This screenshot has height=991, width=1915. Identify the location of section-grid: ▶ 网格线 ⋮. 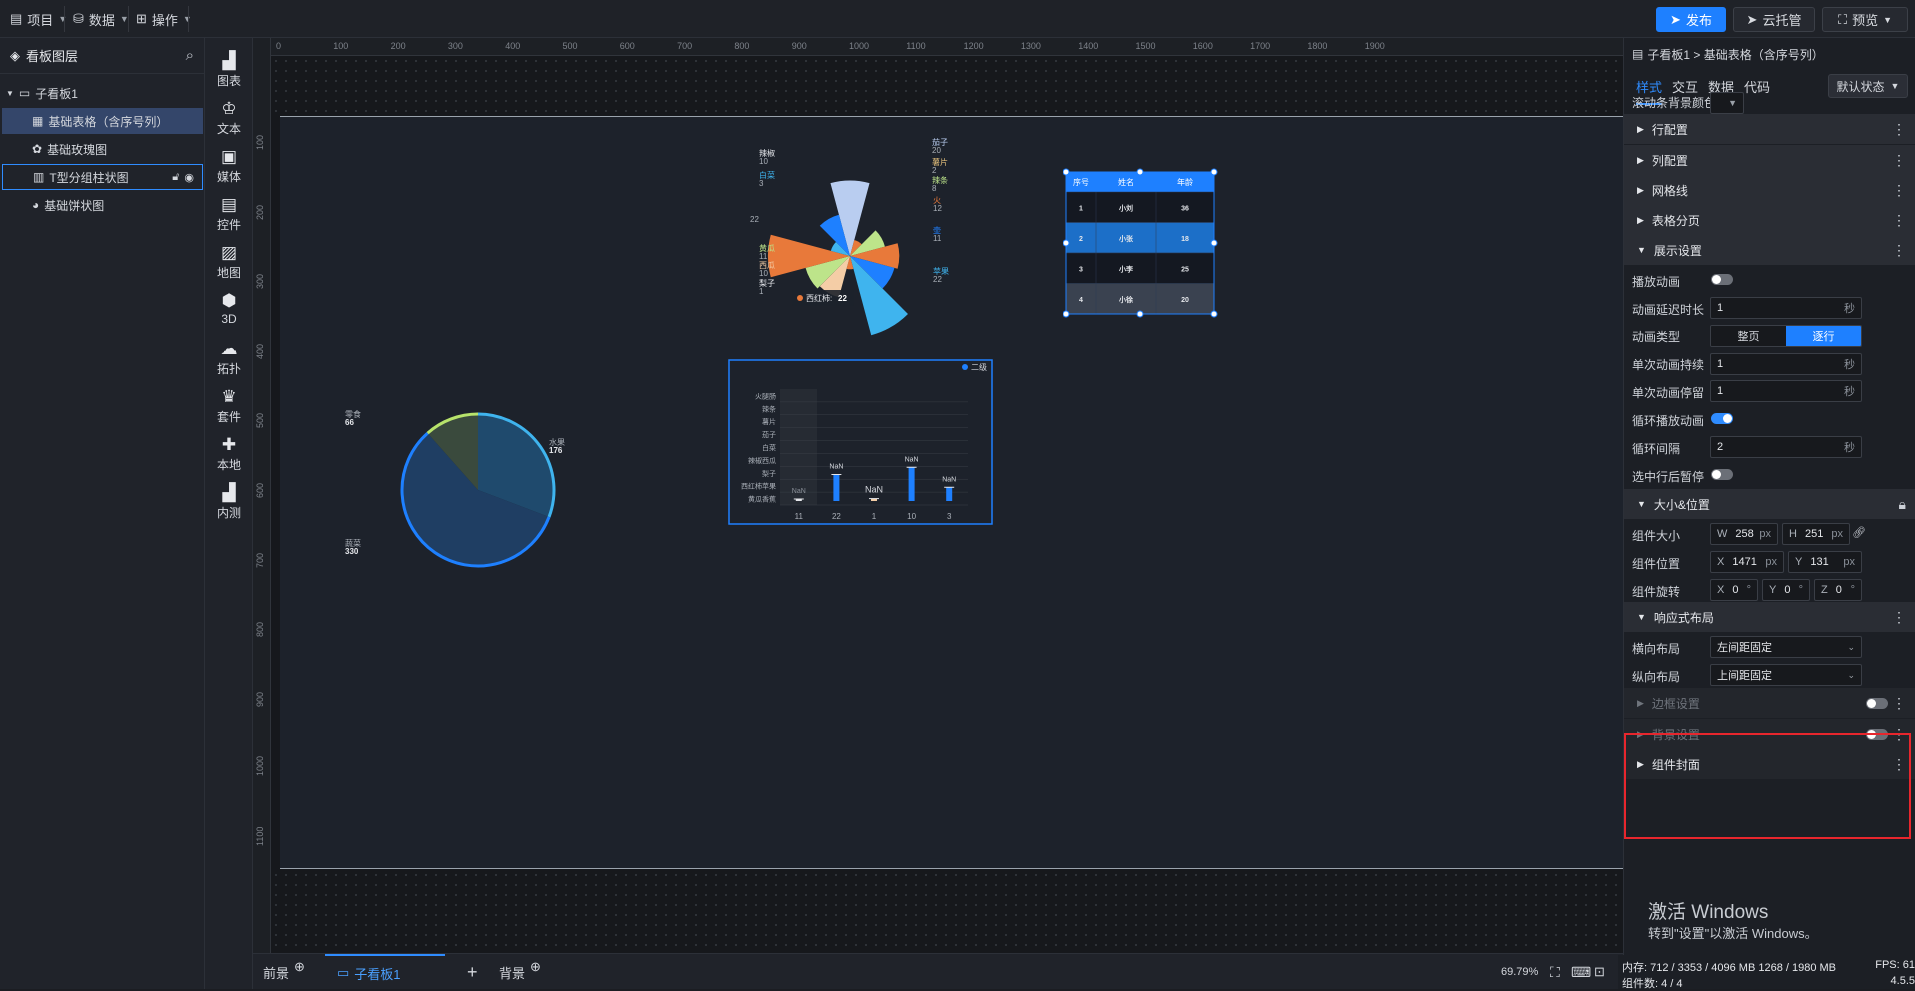
(1769, 190).